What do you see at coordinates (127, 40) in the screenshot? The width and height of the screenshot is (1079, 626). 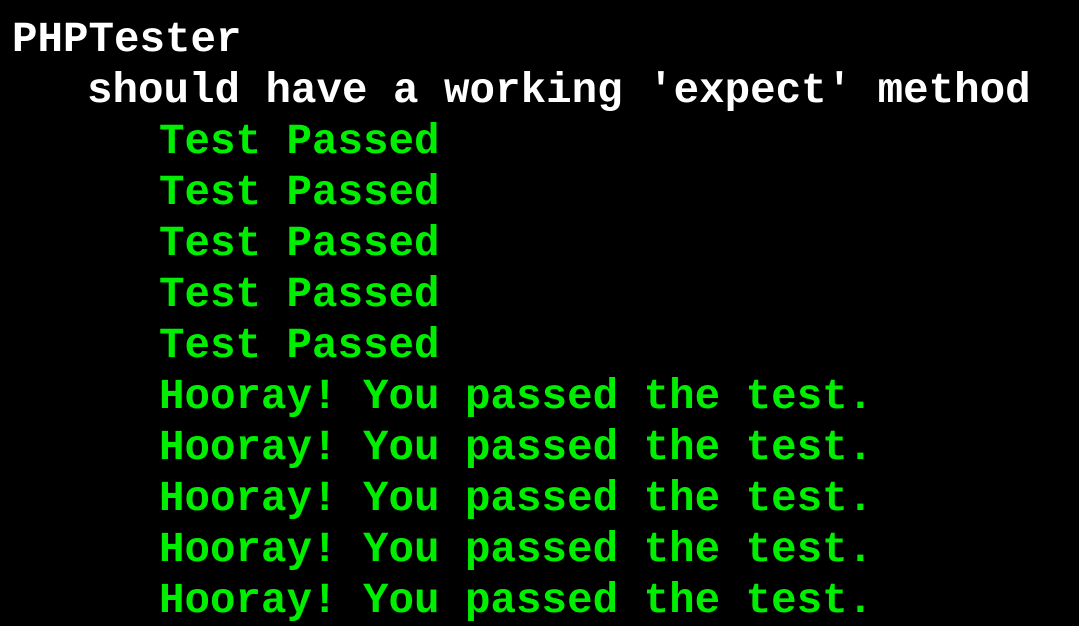 I see `suite-title: PHPTester` at bounding box center [127, 40].